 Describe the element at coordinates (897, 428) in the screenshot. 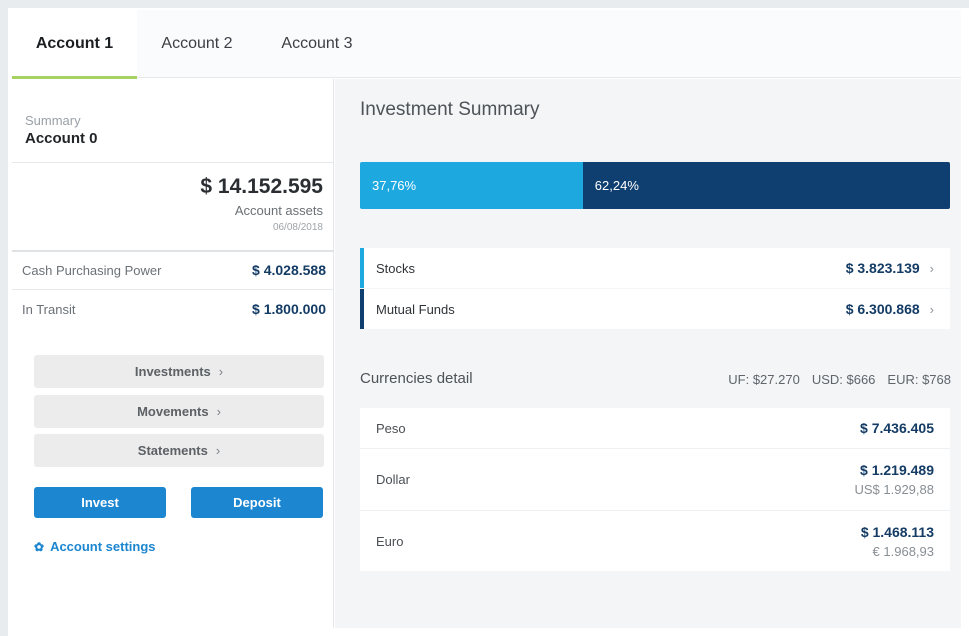

I see `currency-value: $ 7.436.405` at that location.